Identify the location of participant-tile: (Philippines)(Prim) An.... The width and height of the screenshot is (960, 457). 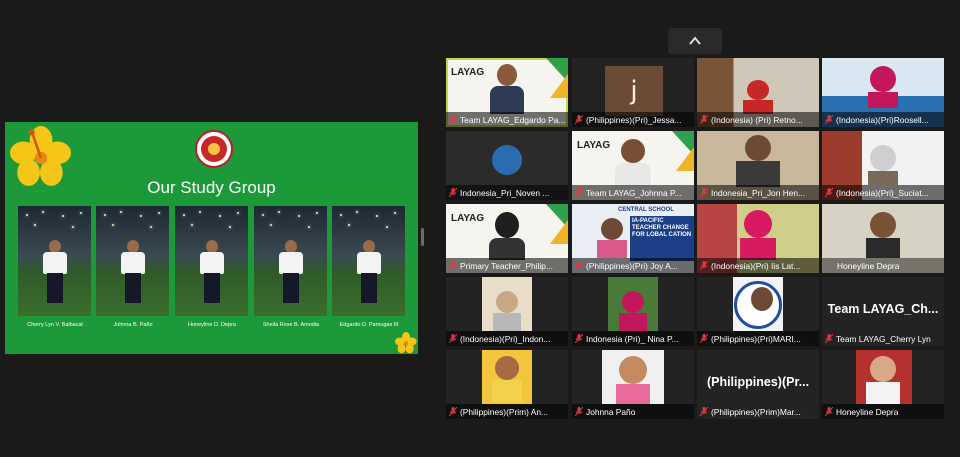
(507, 384).